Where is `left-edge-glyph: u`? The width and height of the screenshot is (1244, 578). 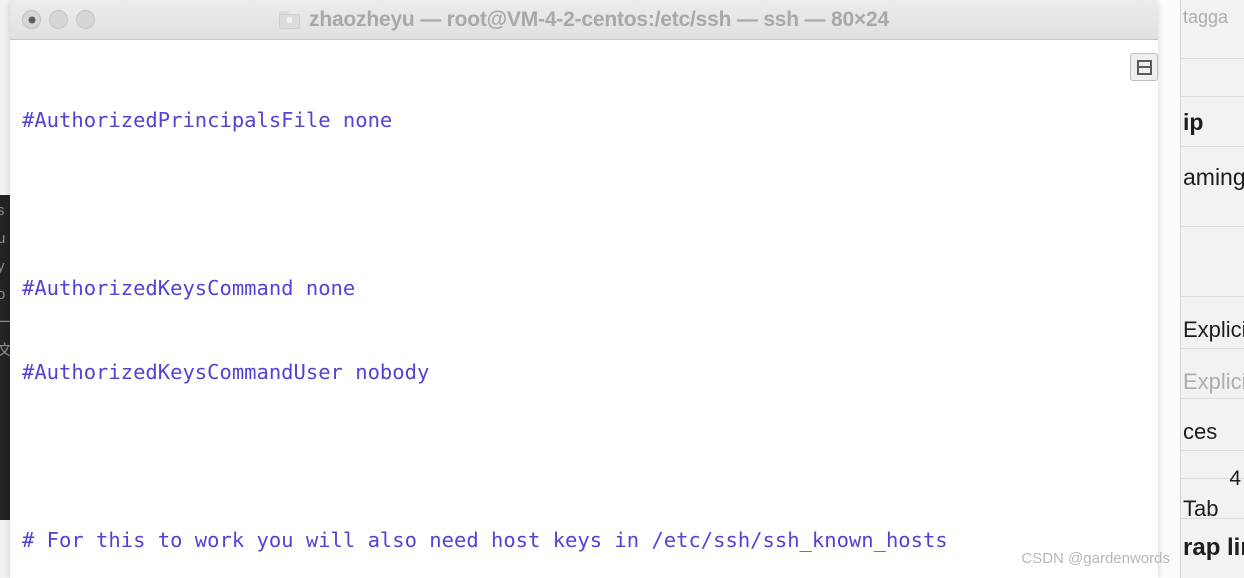 left-edge-glyph: u is located at coordinates (3, 238).